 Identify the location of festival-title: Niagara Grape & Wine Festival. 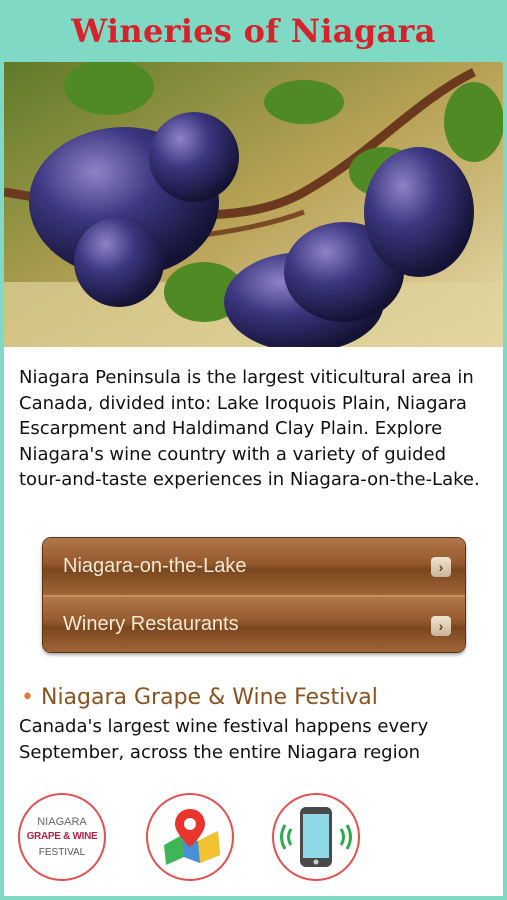
(209, 697).